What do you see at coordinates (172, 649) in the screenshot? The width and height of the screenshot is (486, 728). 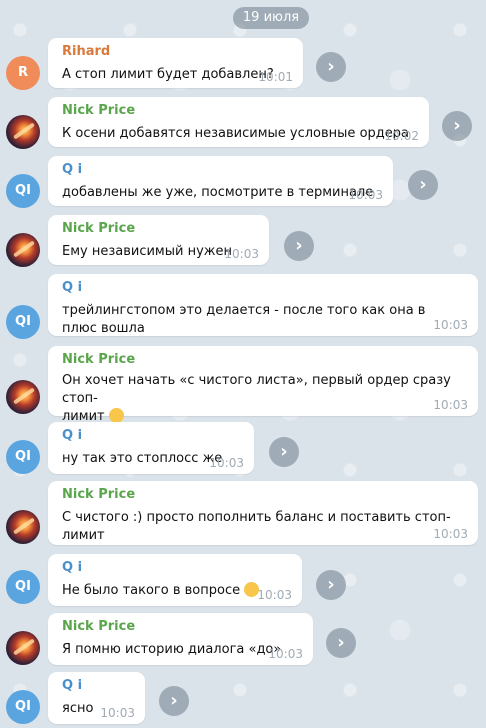 I see `message-text: Я помню историю диалога «до»` at bounding box center [172, 649].